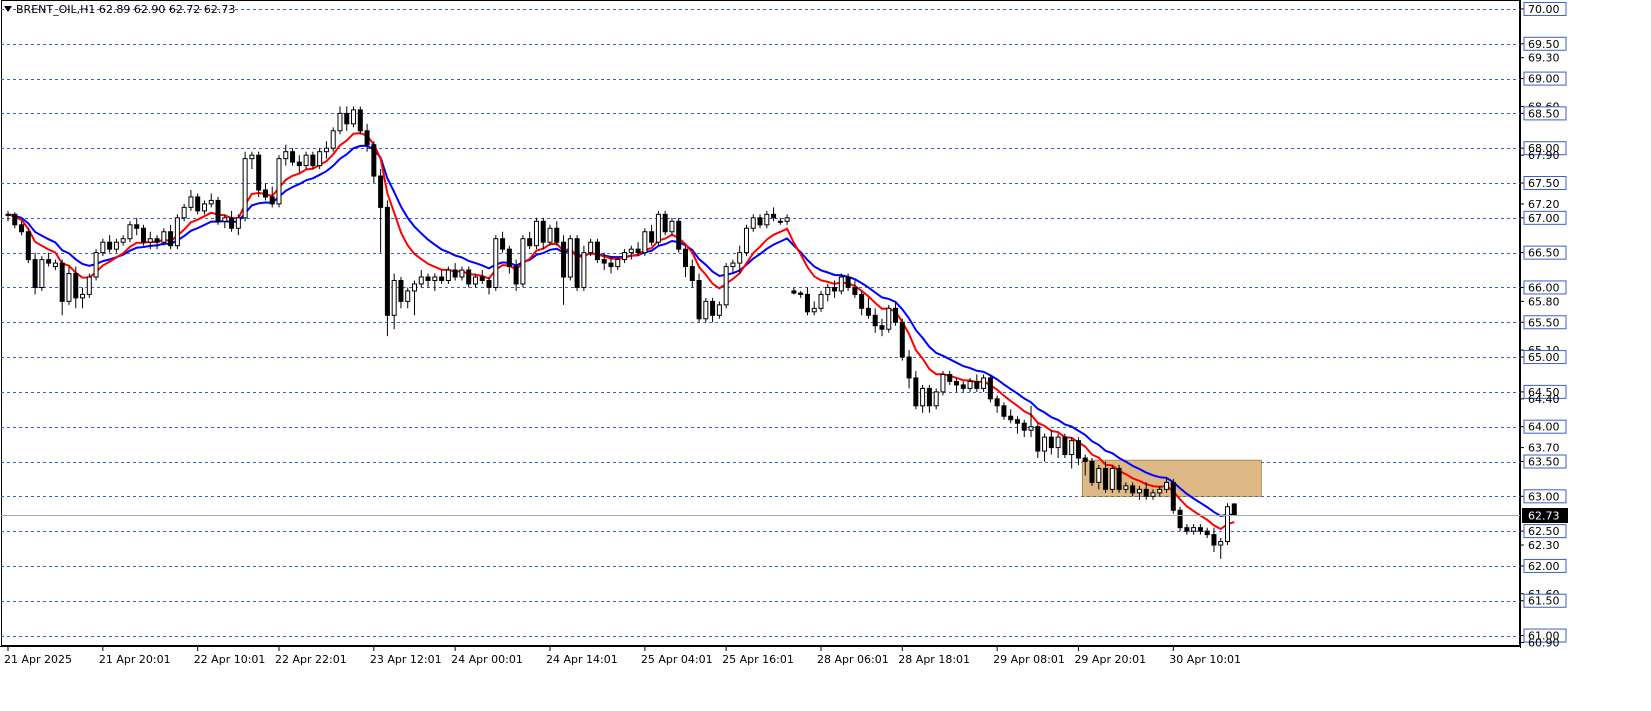 The image size is (1651, 711). Describe the element at coordinates (38, 659) in the screenshot. I see `time-tick-label: 21 Apr 2025` at that location.